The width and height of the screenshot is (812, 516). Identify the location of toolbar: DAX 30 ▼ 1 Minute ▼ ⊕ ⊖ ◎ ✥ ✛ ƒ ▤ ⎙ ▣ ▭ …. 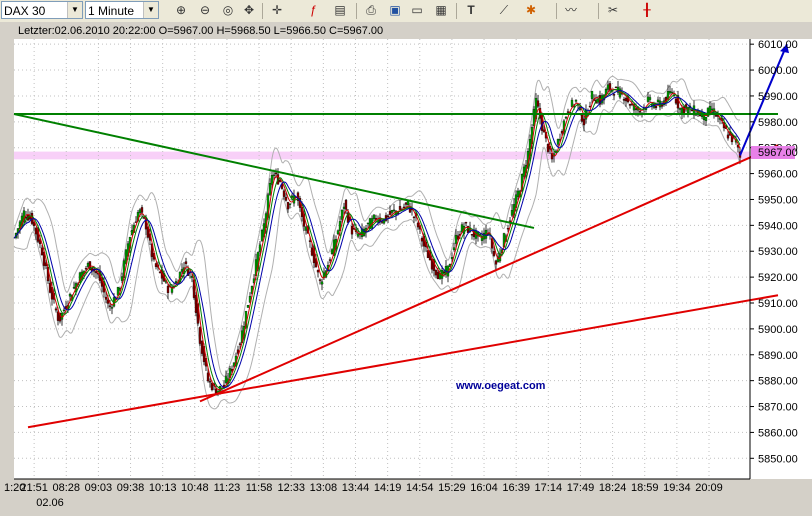
(406, 11).